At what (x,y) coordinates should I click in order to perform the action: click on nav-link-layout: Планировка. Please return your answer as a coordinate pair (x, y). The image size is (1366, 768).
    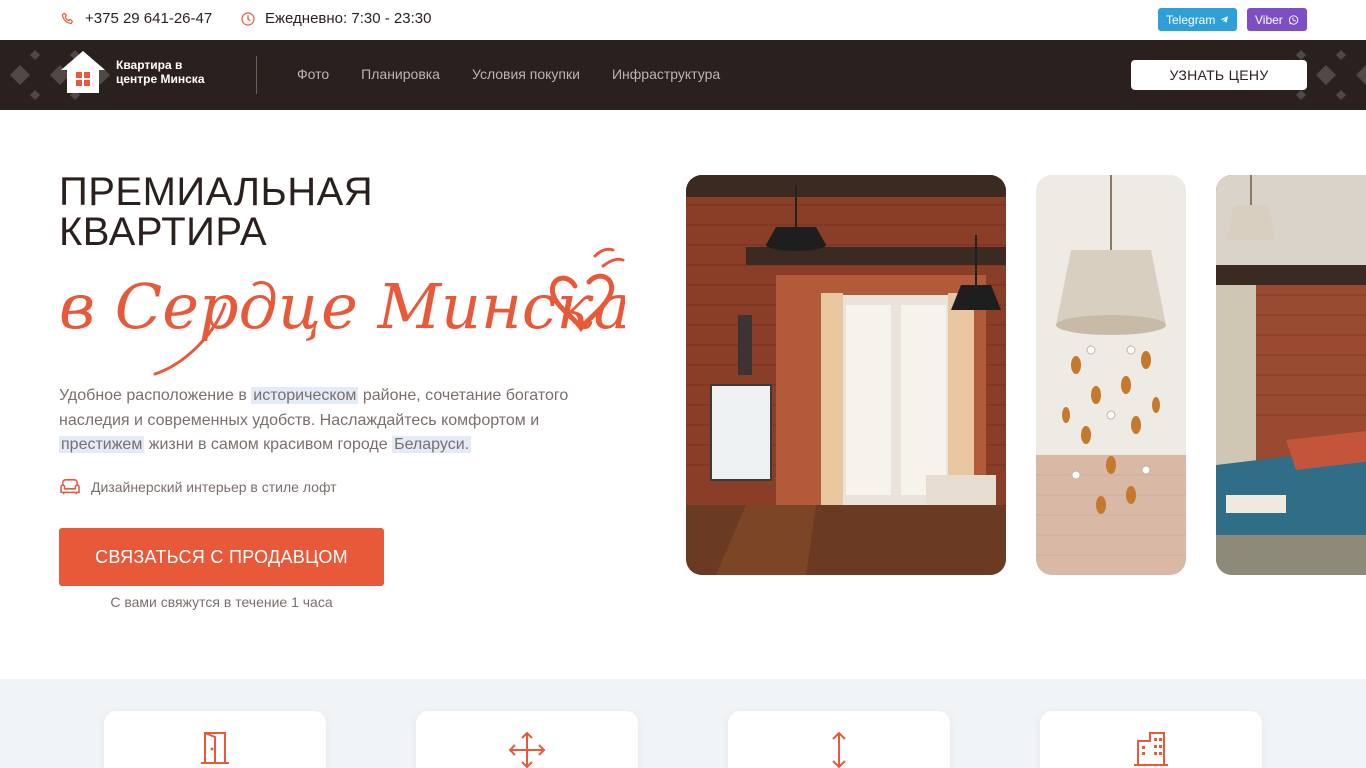
    Looking at the image, I should click on (400, 74).